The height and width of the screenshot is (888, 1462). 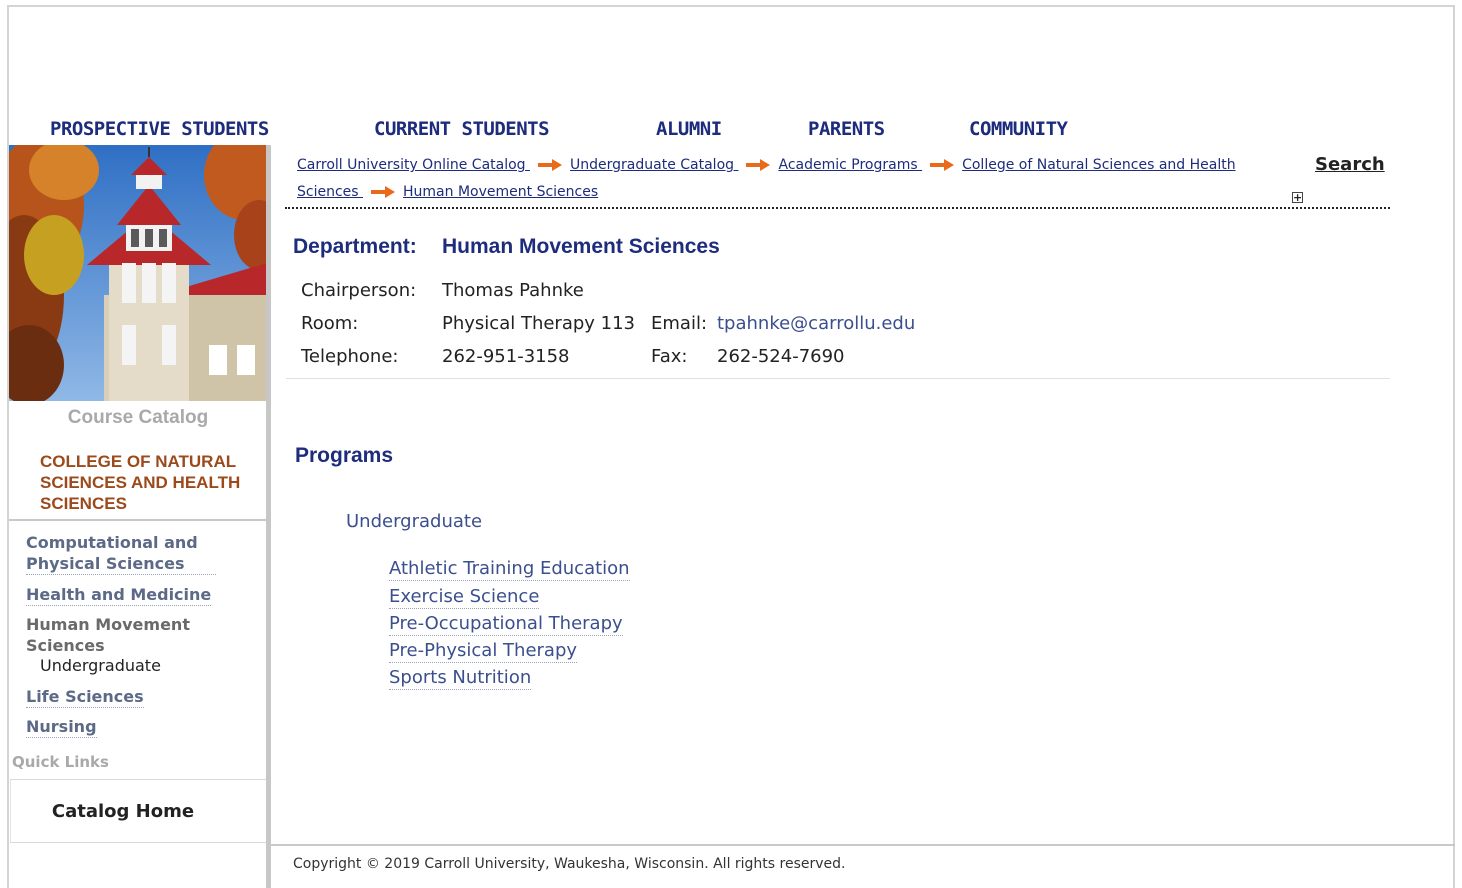 What do you see at coordinates (460, 678) in the screenshot?
I see `program-link: Sports Nutrition` at bounding box center [460, 678].